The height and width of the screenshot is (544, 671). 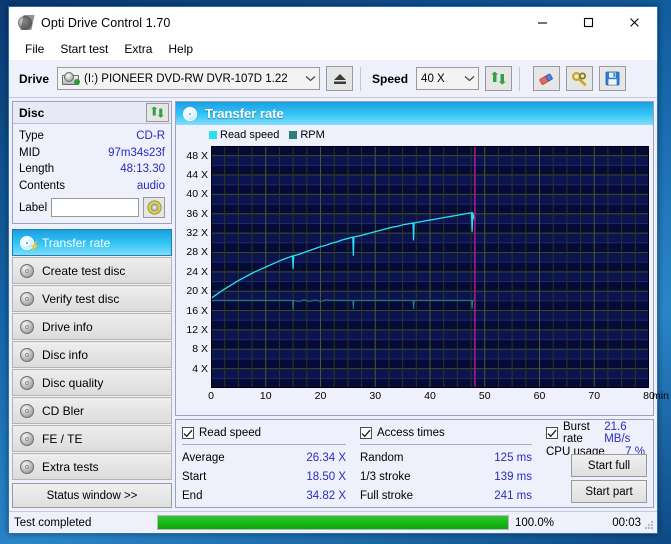 I want to click on sidebar-item-label: FE / TE, so click(x=62, y=438).